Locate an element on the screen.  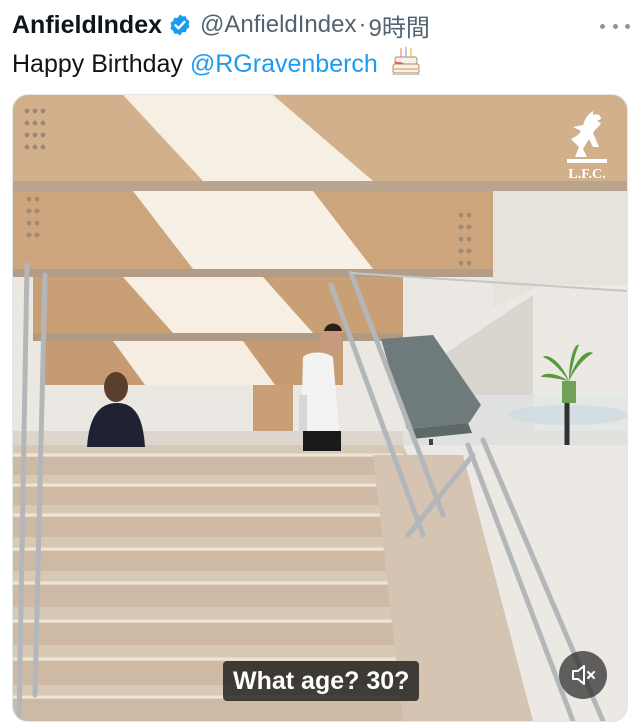
birthday-cake-icon is located at coordinates (405, 60).